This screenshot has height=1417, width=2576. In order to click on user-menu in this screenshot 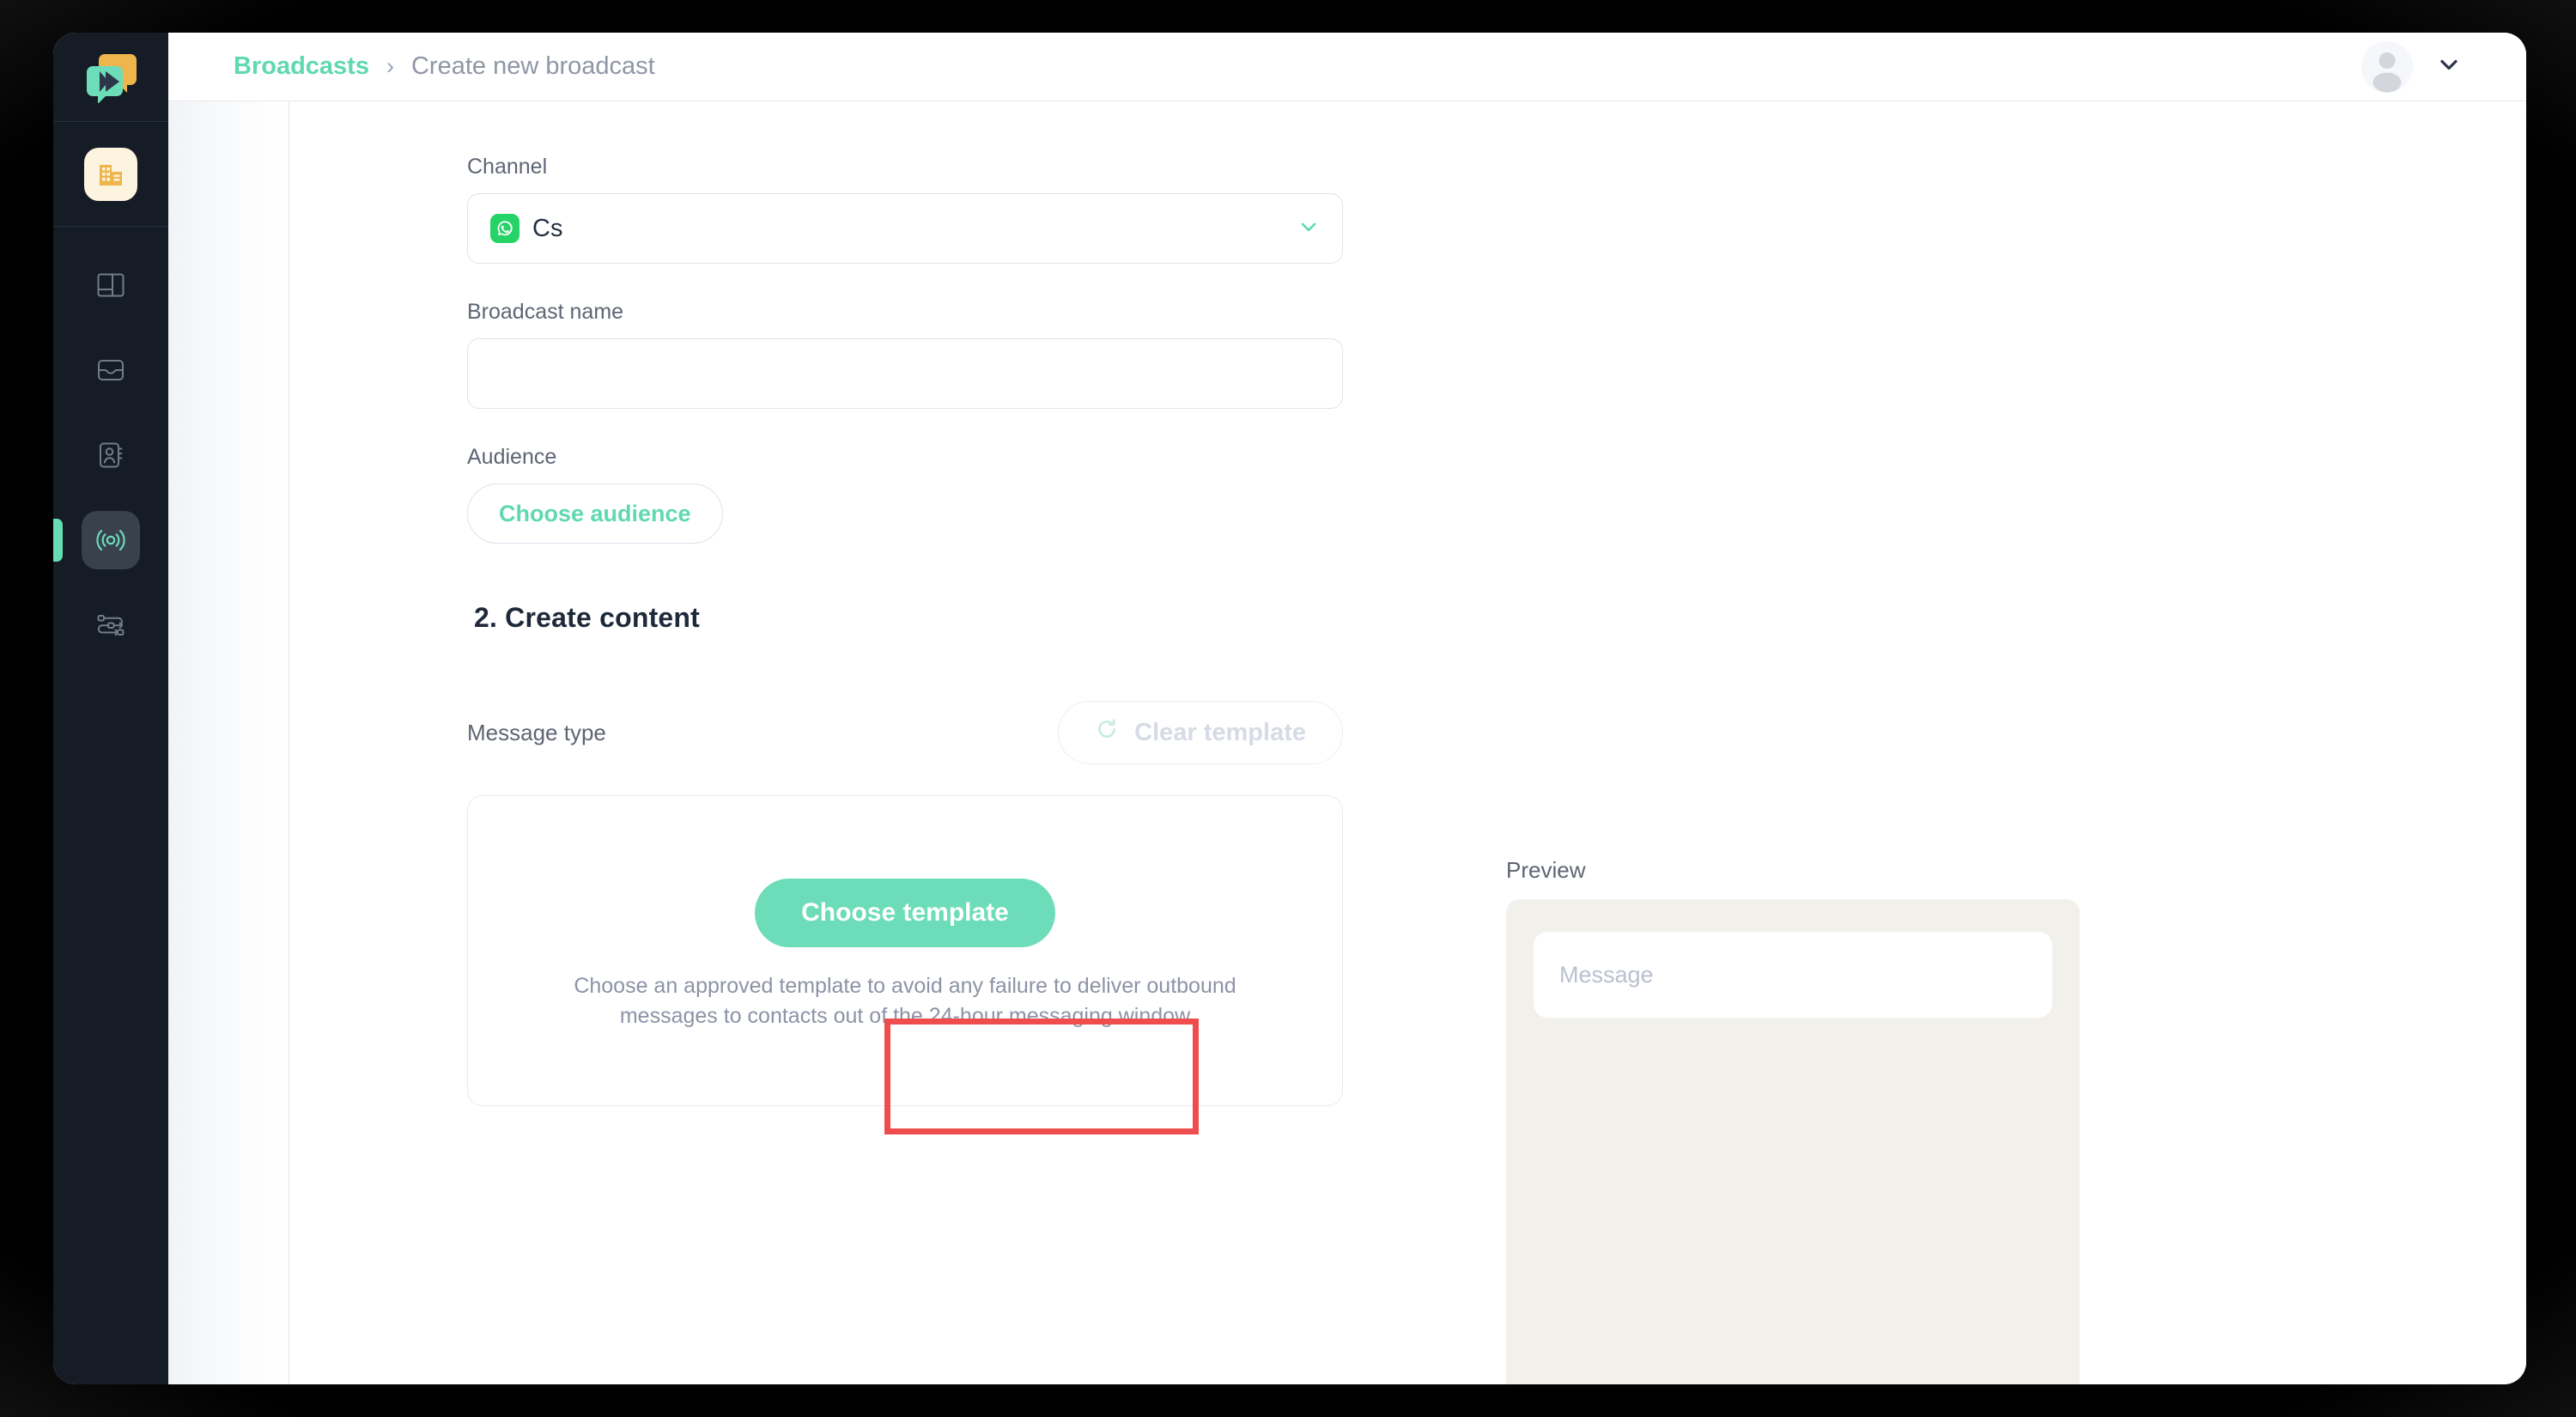, I will do `click(2411, 66)`.